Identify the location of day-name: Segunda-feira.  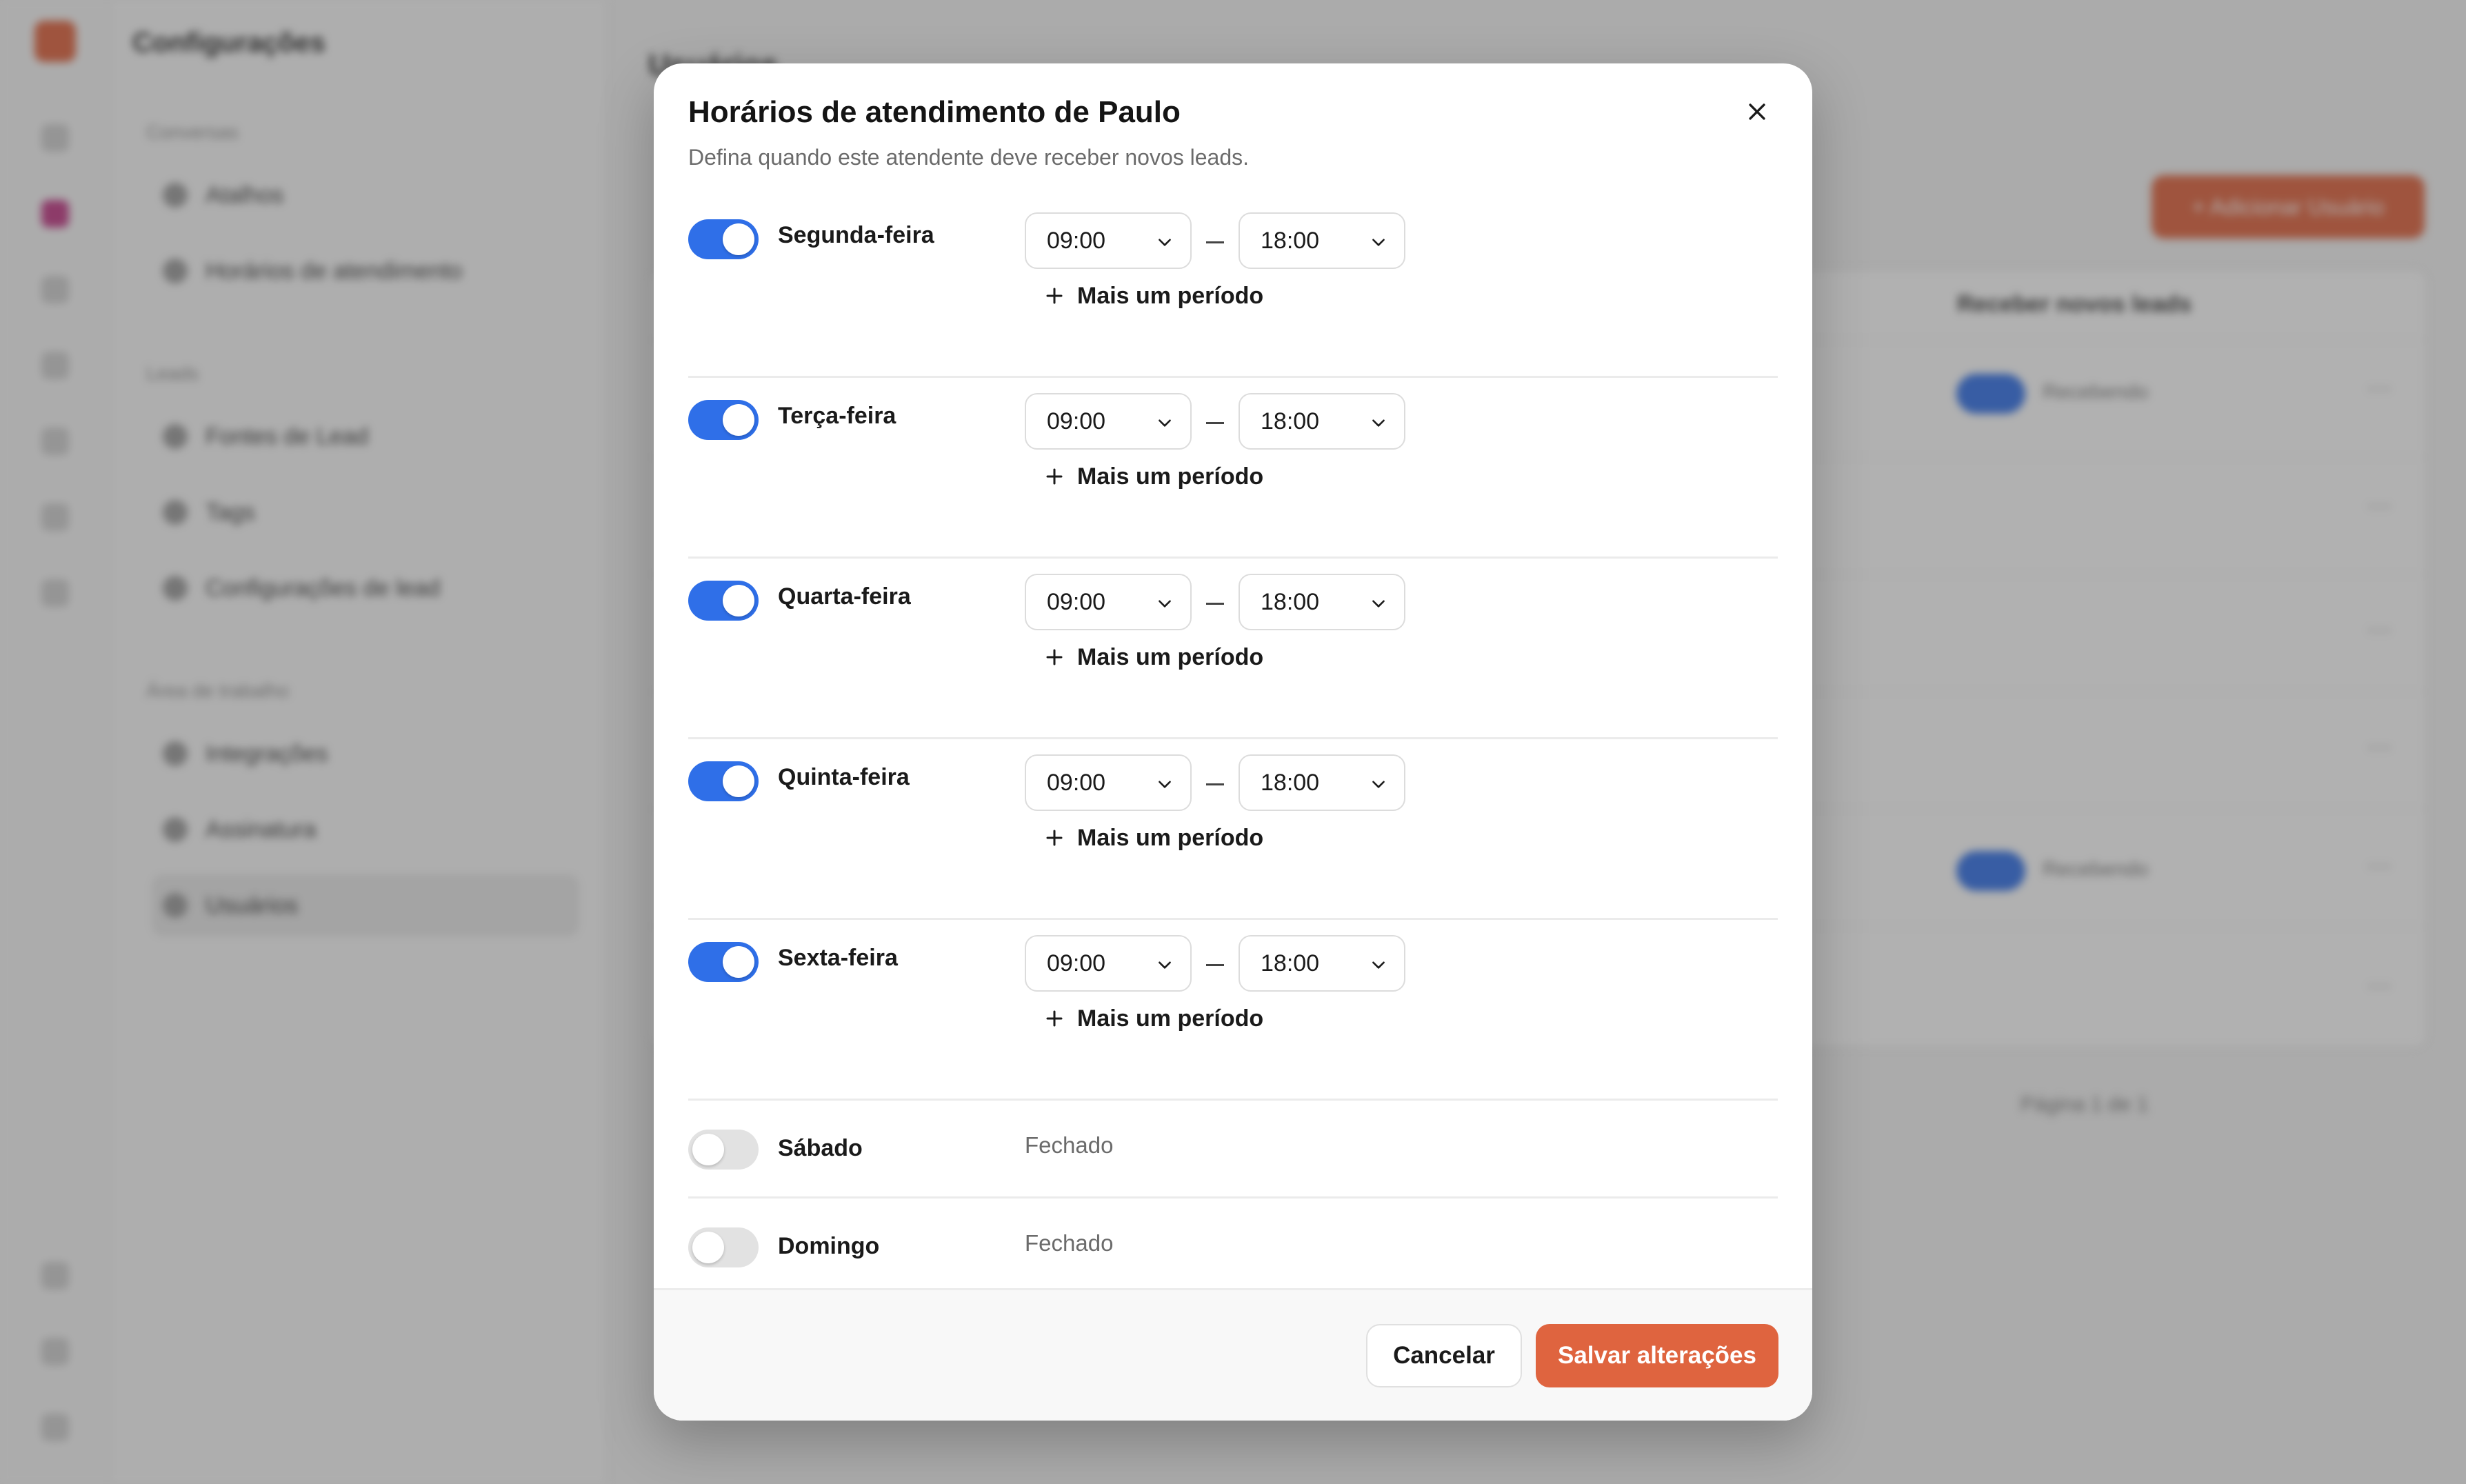
(856, 235).